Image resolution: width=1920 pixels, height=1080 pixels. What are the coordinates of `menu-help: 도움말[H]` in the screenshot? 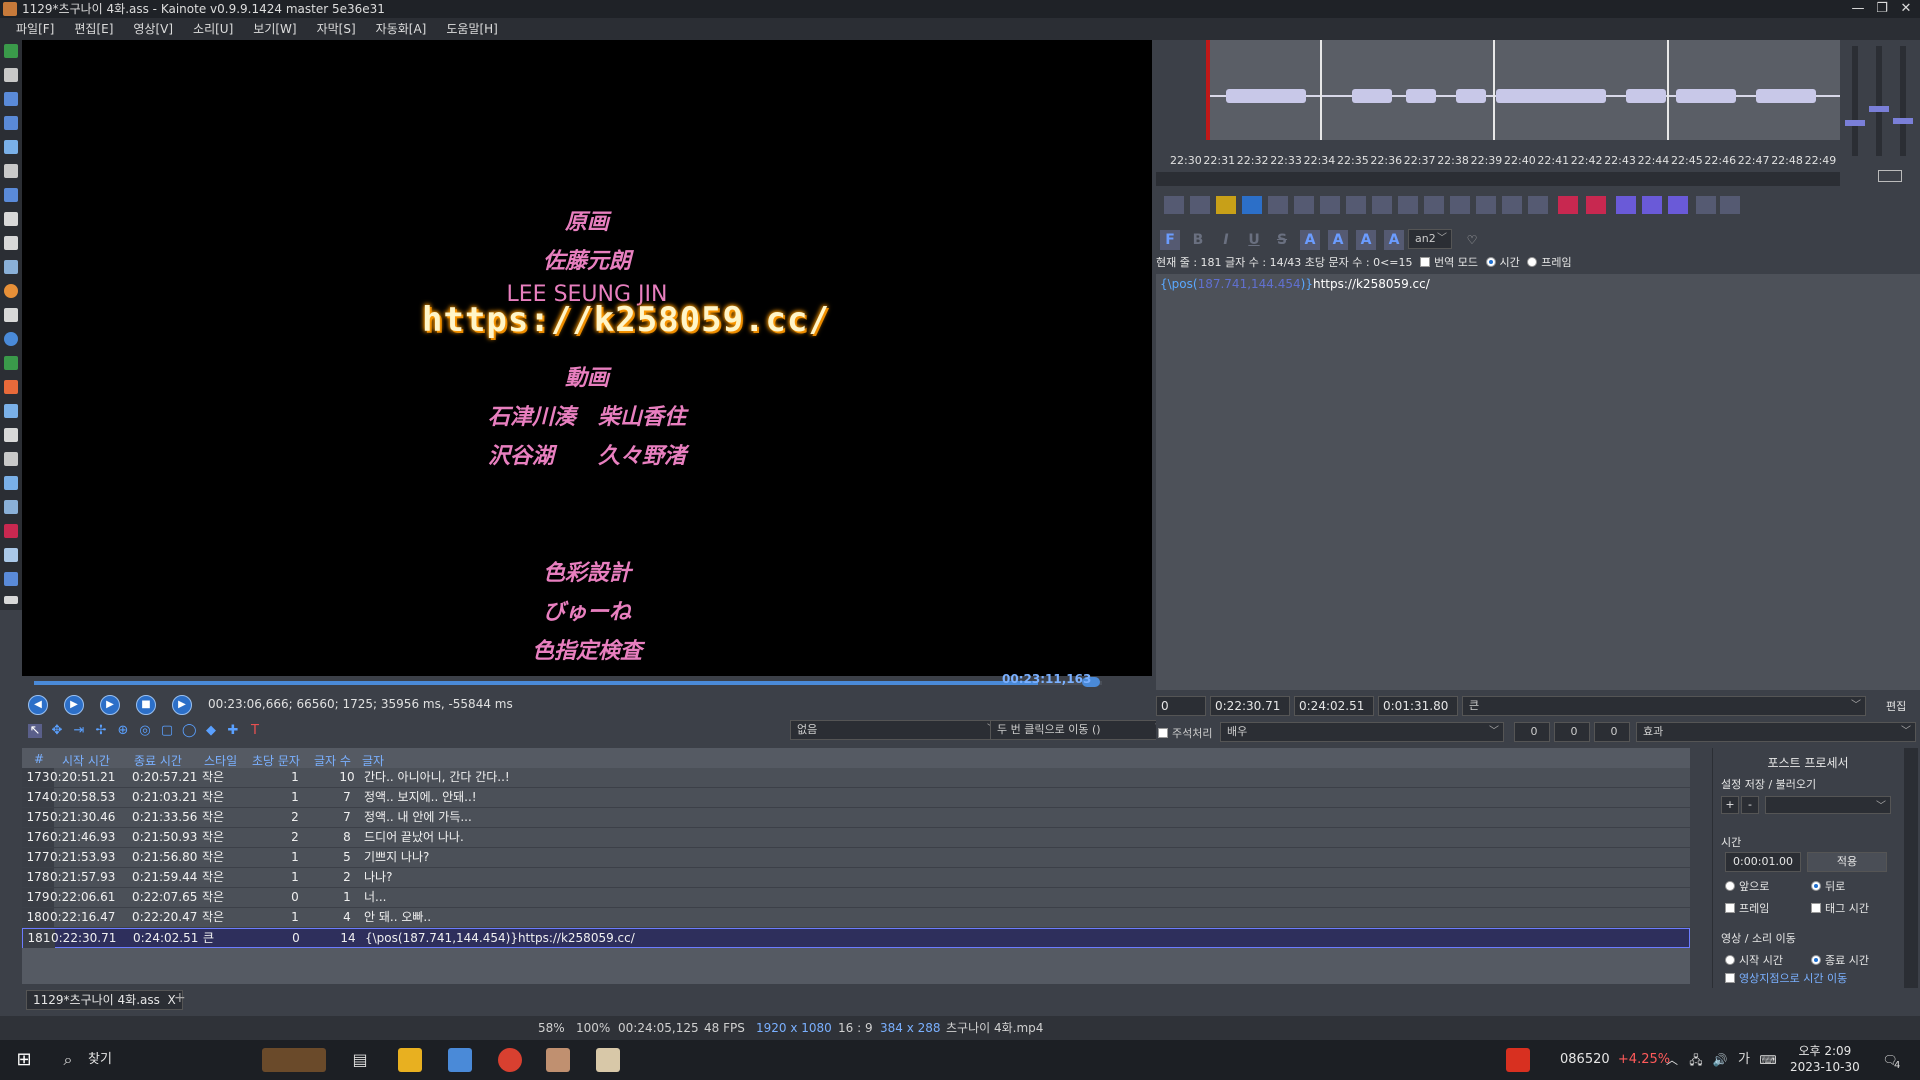 It's located at (472, 29).